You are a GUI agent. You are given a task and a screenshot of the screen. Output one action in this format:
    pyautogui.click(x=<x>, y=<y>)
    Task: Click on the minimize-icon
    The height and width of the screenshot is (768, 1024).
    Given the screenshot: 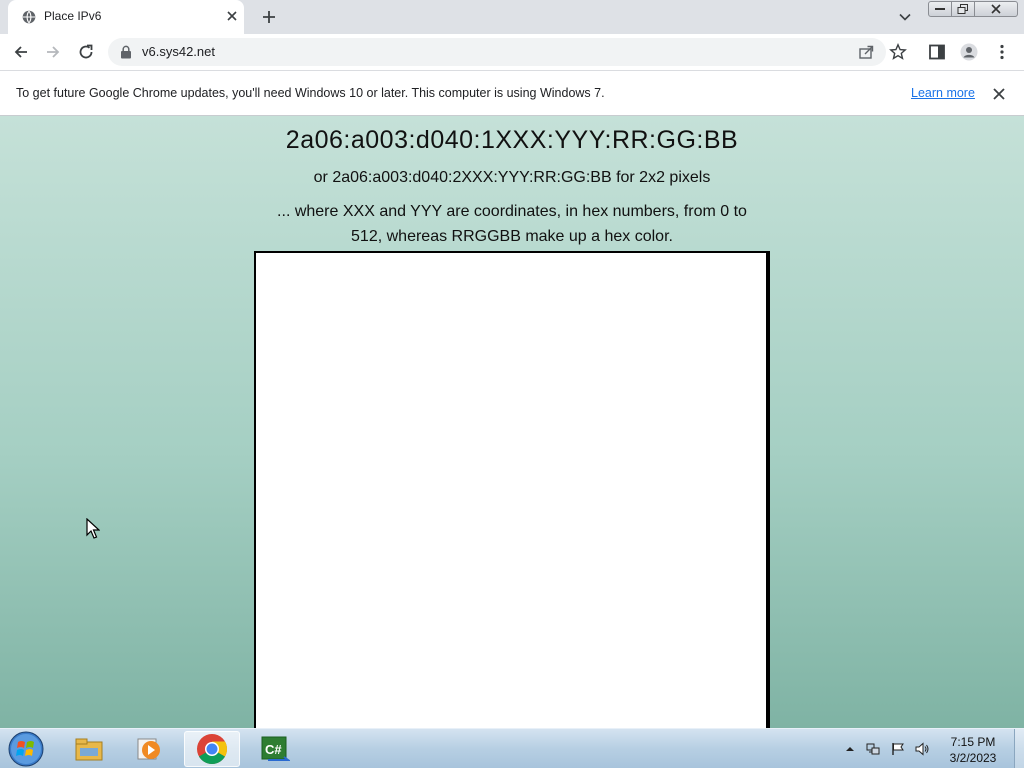 What is the action you would take?
    pyautogui.click(x=940, y=9)
    